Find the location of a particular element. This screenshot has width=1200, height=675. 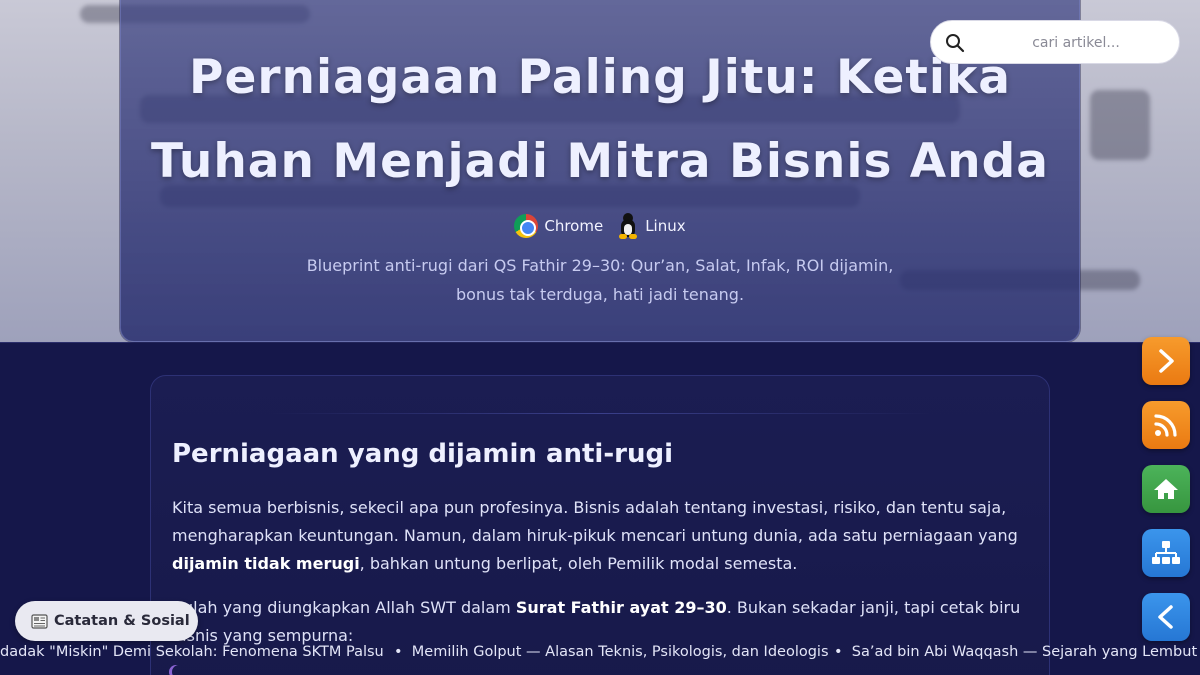

chrome-icon is located at coordinates (526, 226).